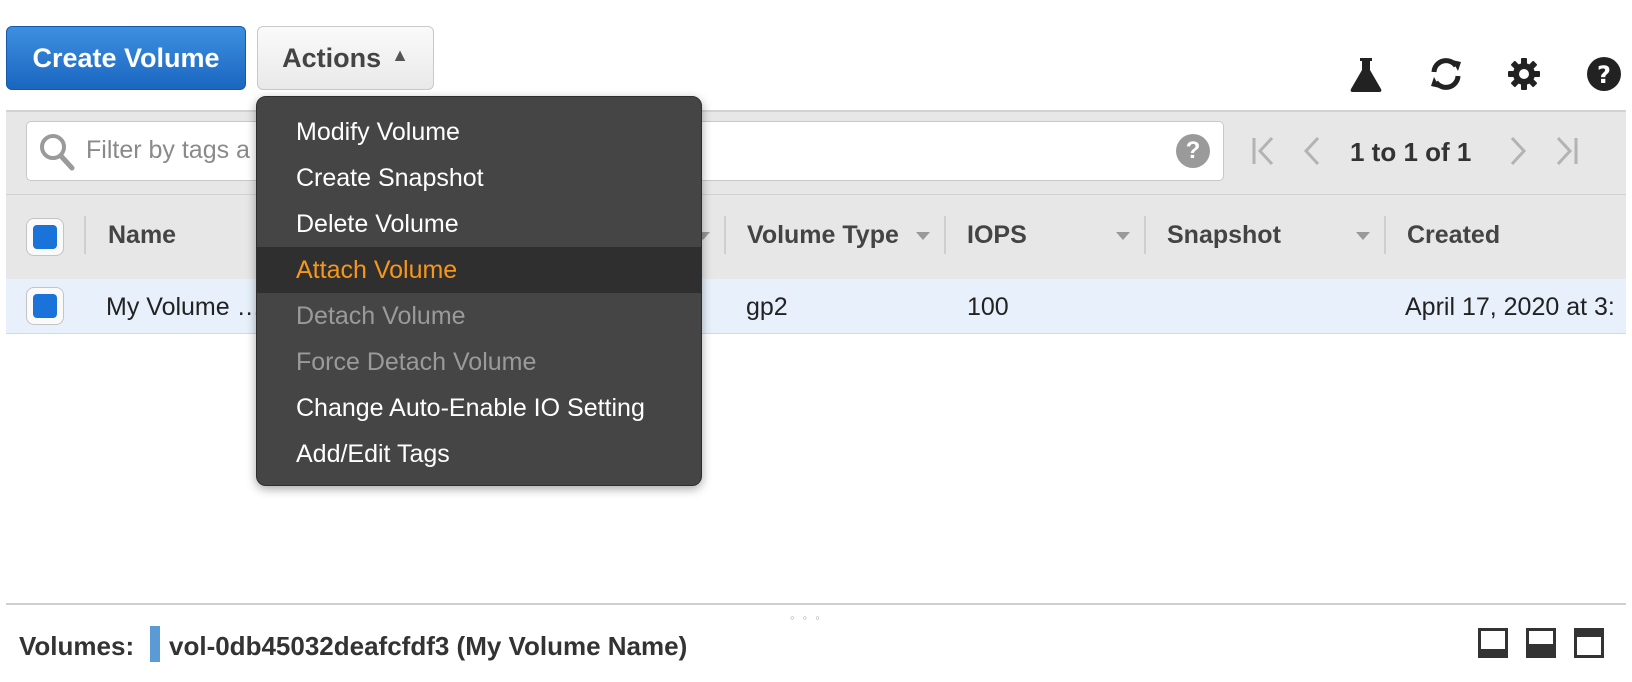  Describe the element at coordinates (400, 54) in the screenshot. I see `chevron-up-icon: ▲` at that location.